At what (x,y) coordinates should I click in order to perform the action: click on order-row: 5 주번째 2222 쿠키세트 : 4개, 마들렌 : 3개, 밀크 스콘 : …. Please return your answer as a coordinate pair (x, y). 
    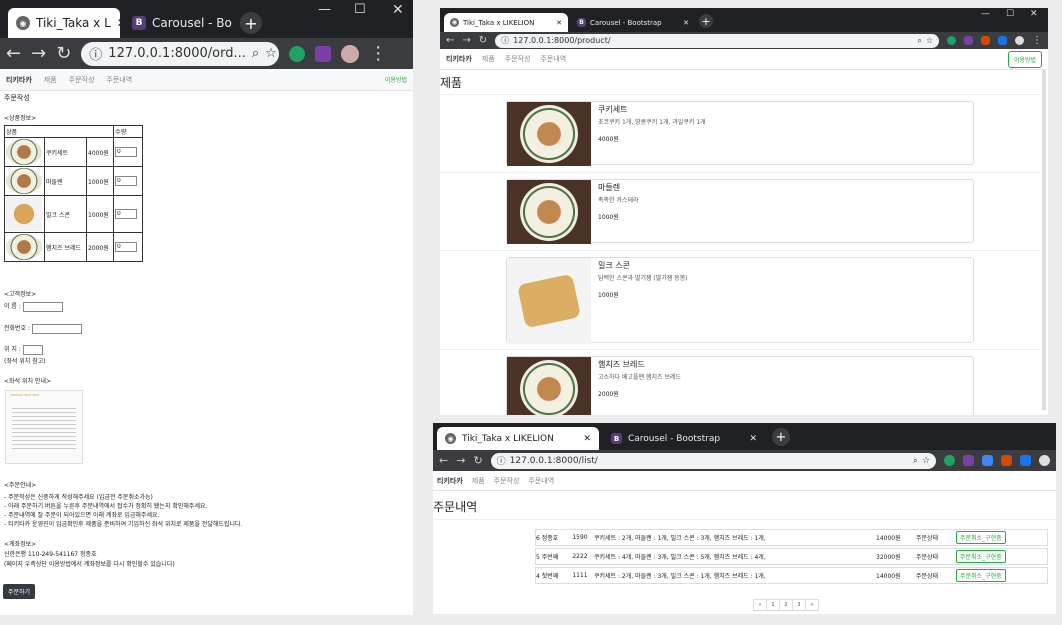
    Looking at the image, I should click on (791, 556).